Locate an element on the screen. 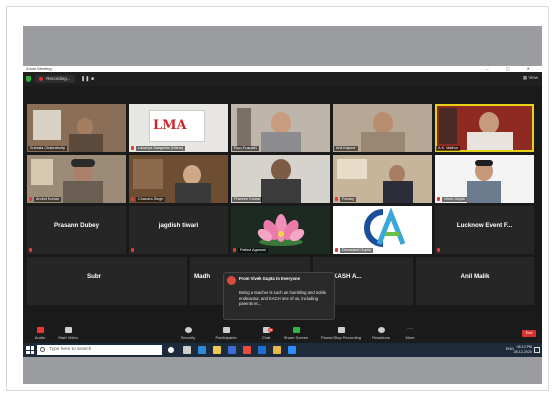  participant-name: Subrata Chakraborty is located at coordinates (48, 148).